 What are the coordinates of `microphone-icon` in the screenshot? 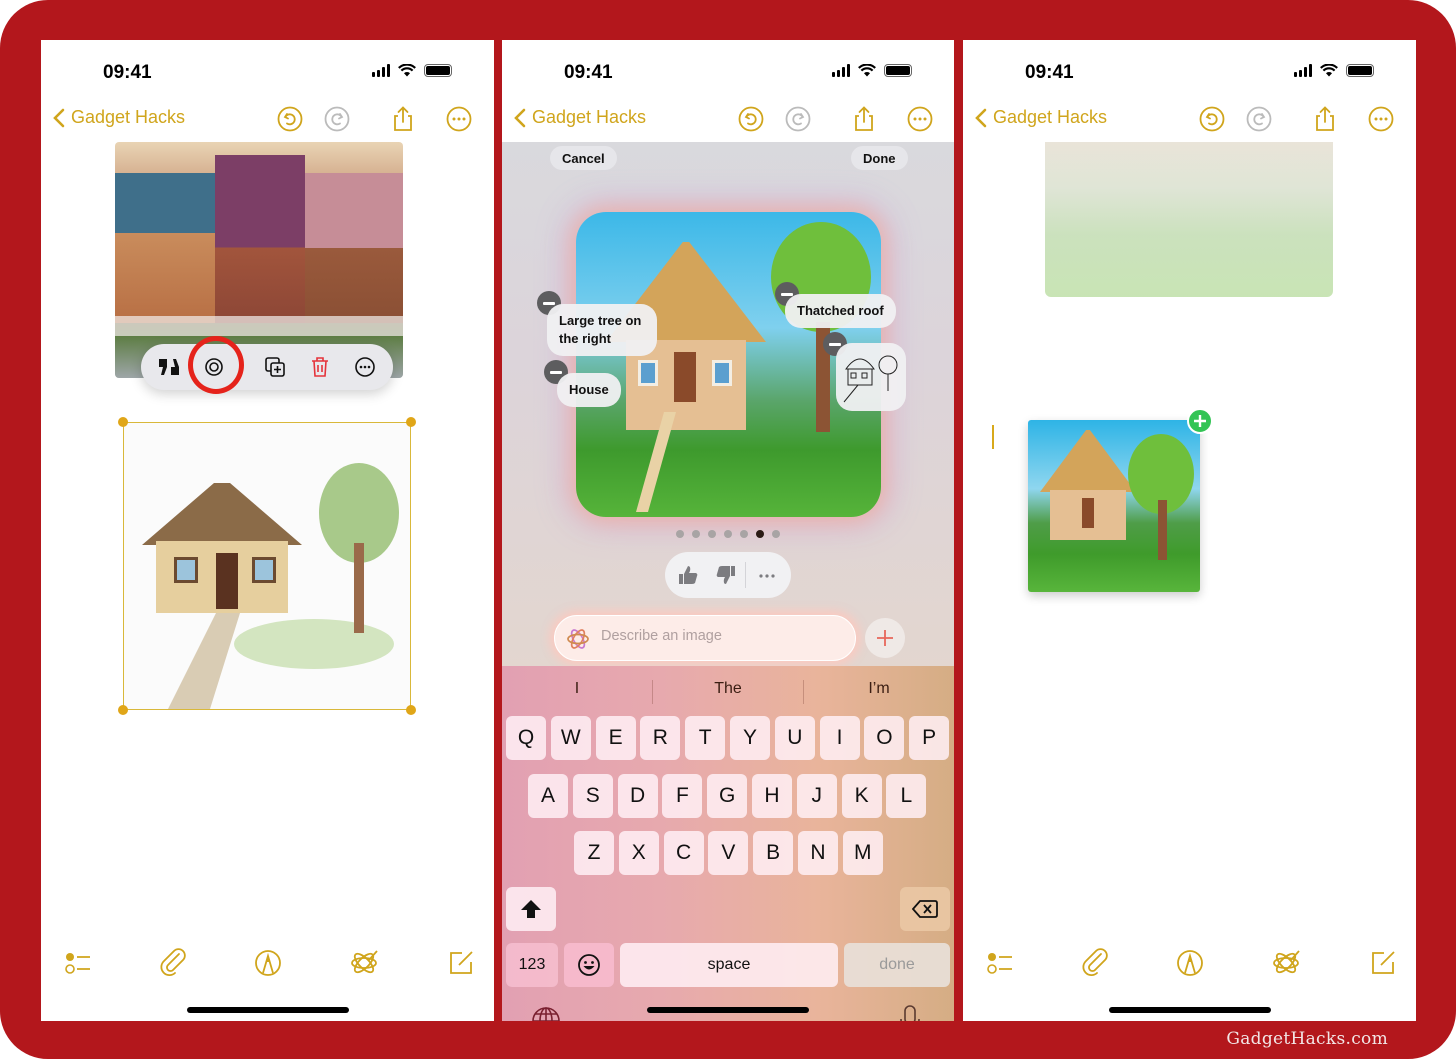 It's located at (910, 1012).